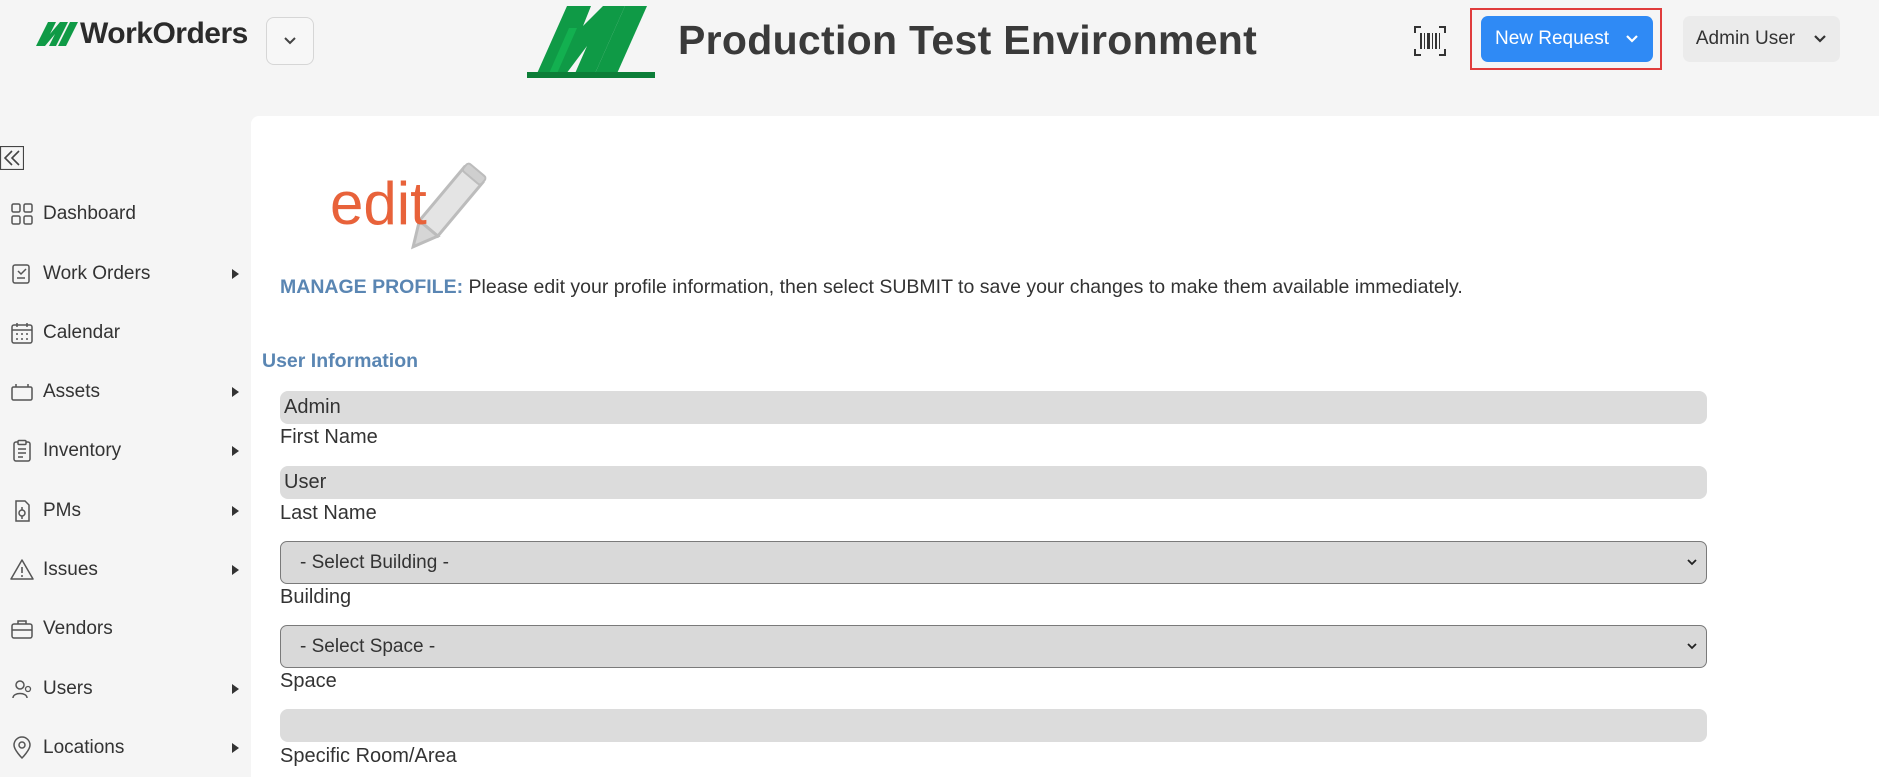  I want to click on sidebar-item-label: PMs, so click(62, 510).